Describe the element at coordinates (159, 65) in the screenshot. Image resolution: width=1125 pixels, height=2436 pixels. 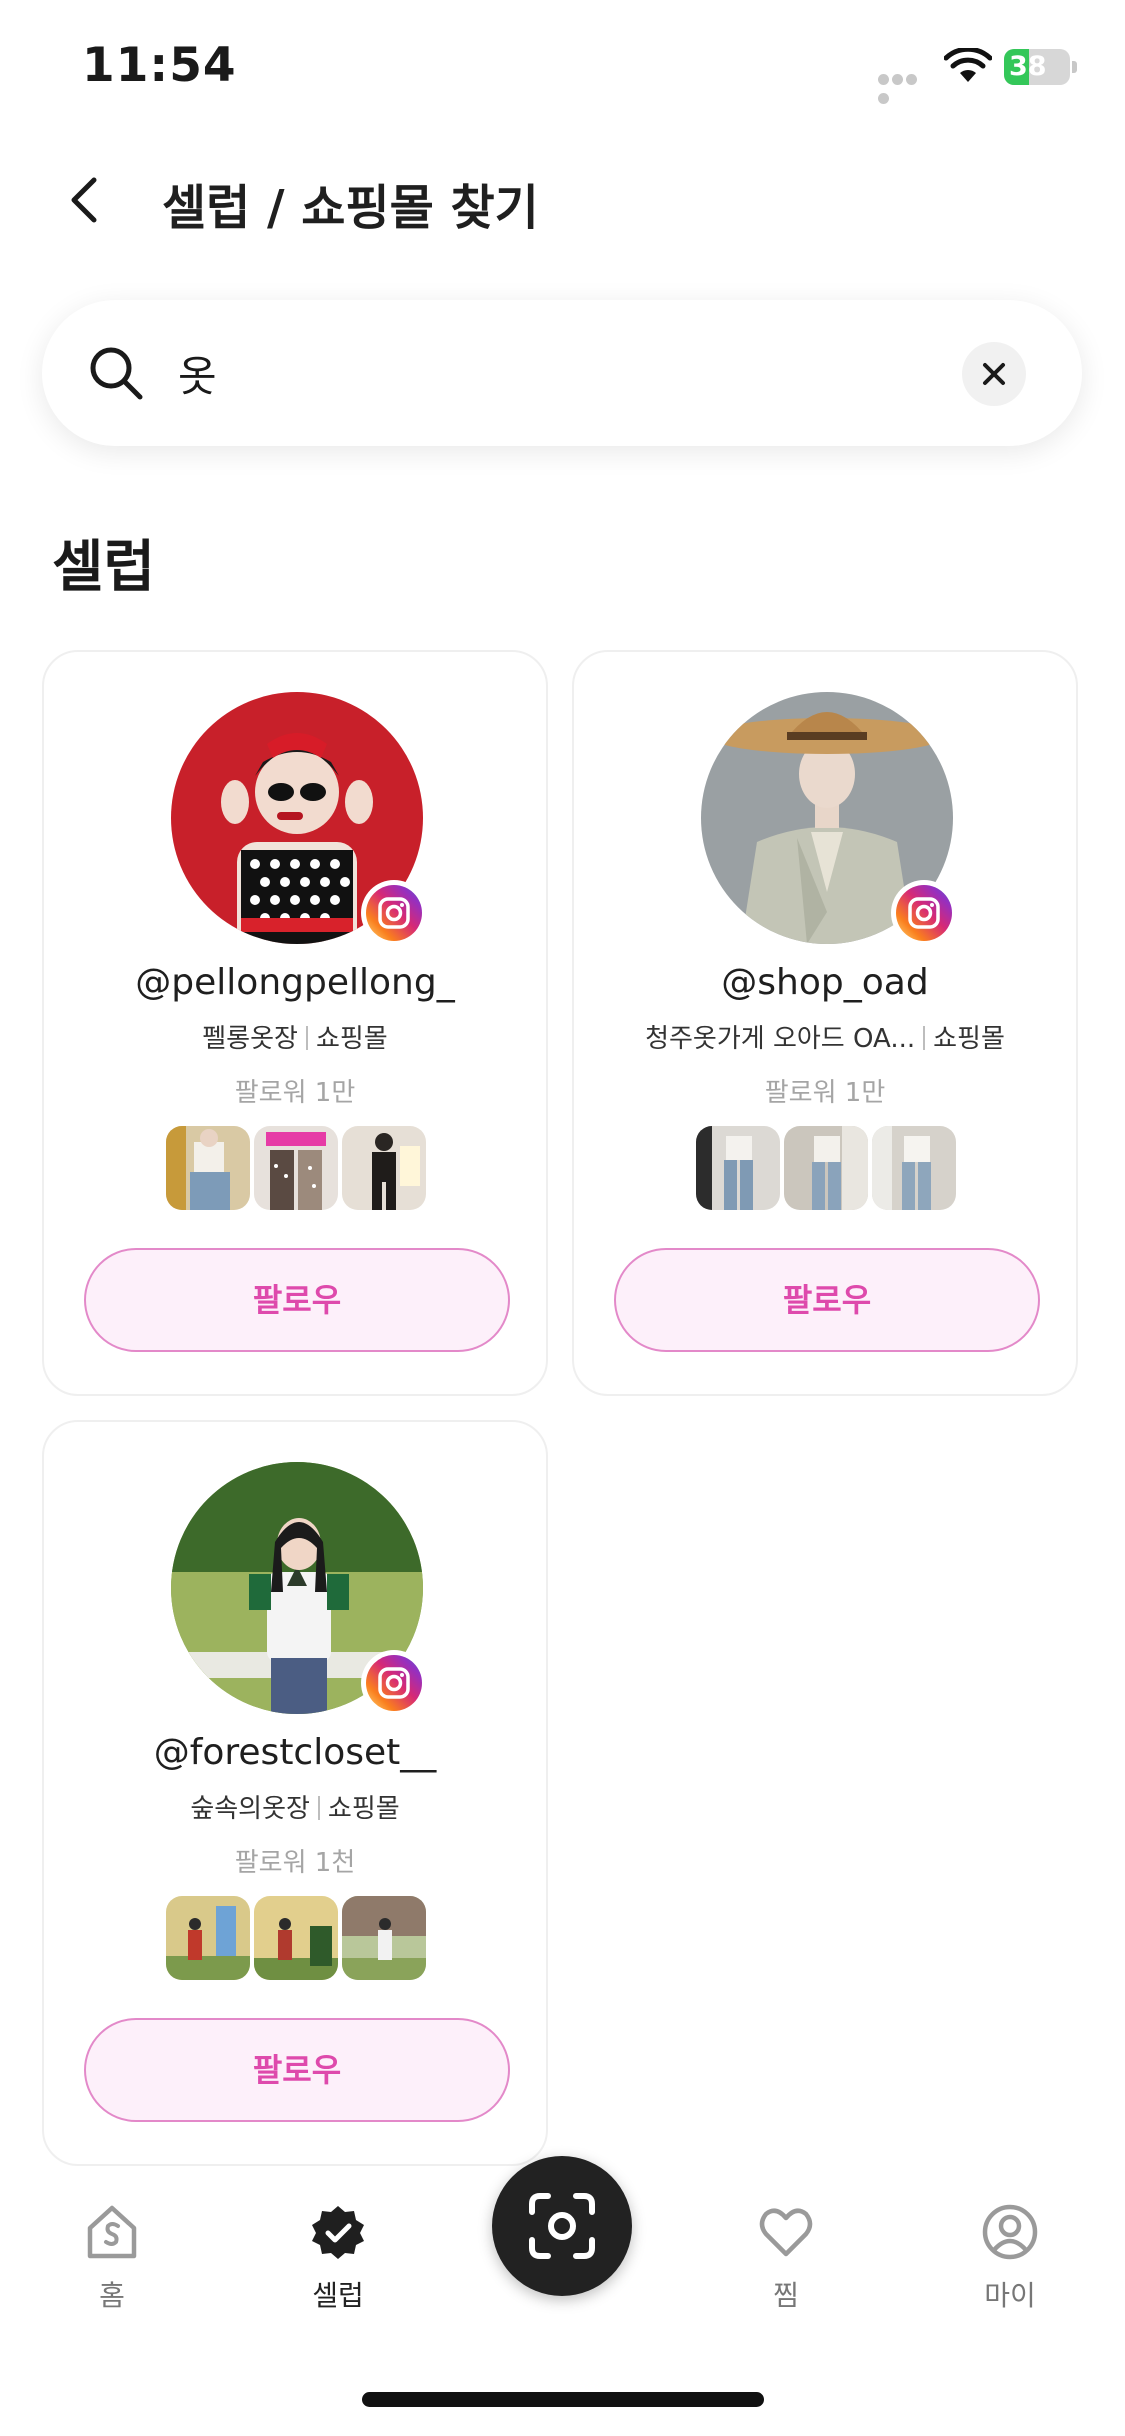
I see `status-time: 11:54` at that location.